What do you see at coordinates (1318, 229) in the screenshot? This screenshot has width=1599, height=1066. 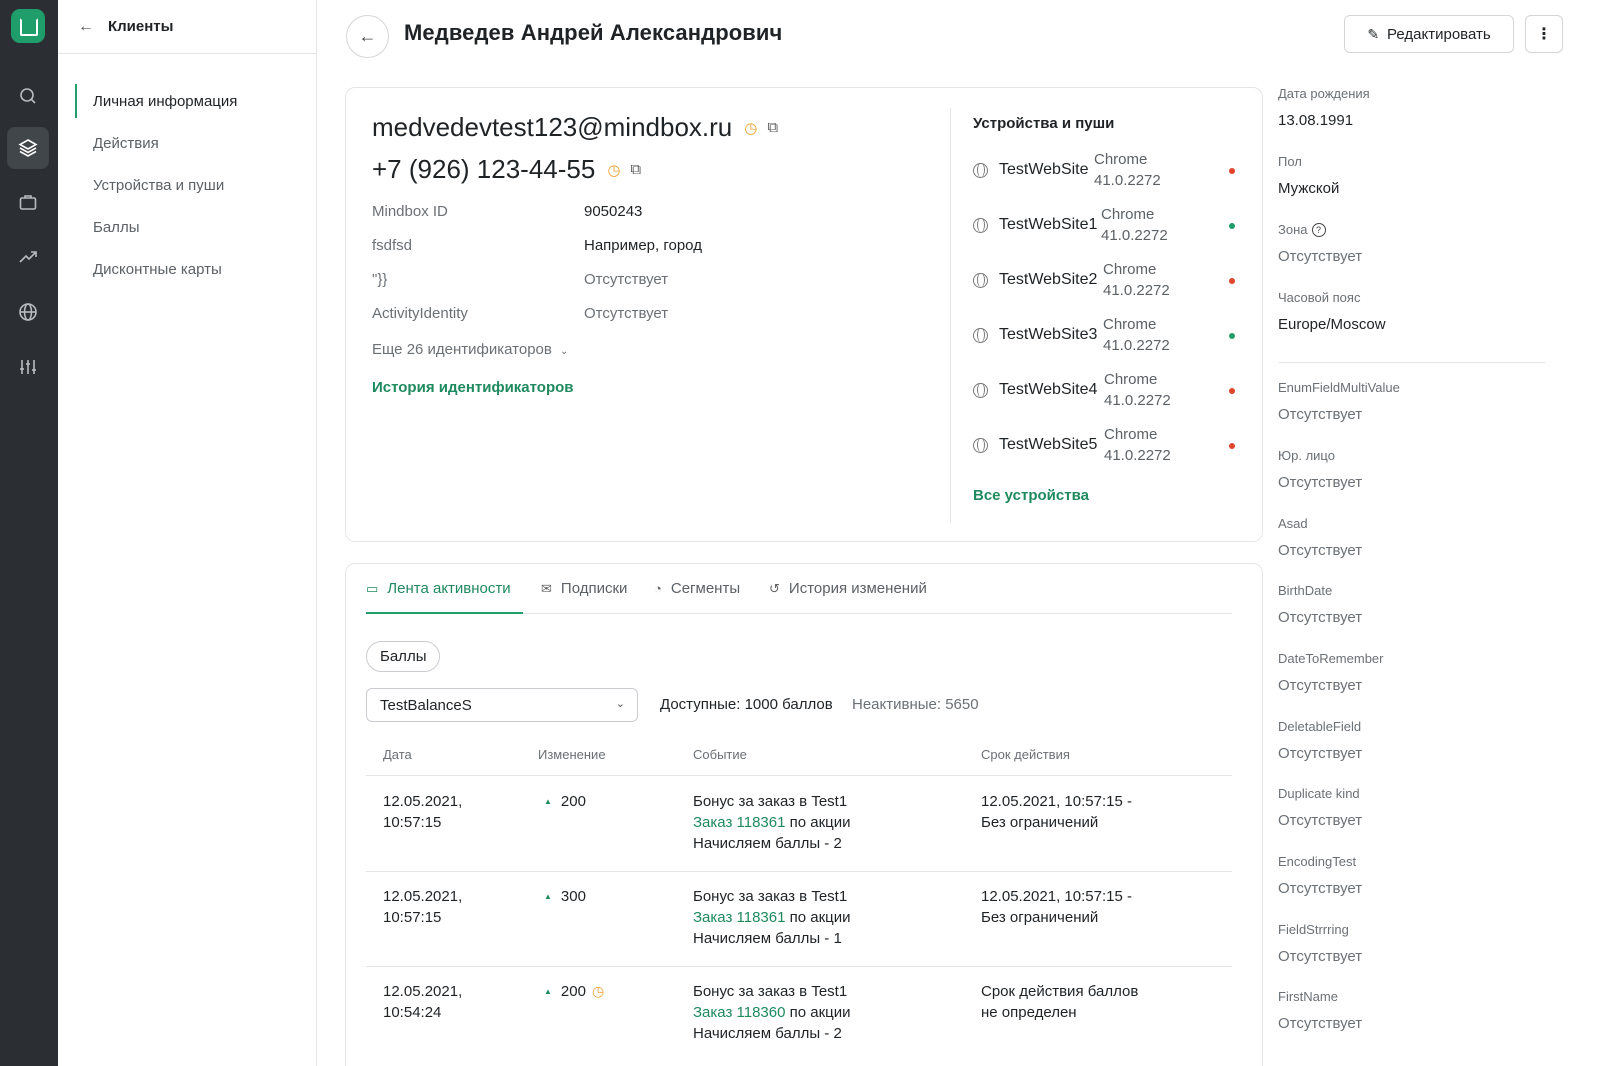 I see `help-icon: ?` at bounding box center [1318, 229].